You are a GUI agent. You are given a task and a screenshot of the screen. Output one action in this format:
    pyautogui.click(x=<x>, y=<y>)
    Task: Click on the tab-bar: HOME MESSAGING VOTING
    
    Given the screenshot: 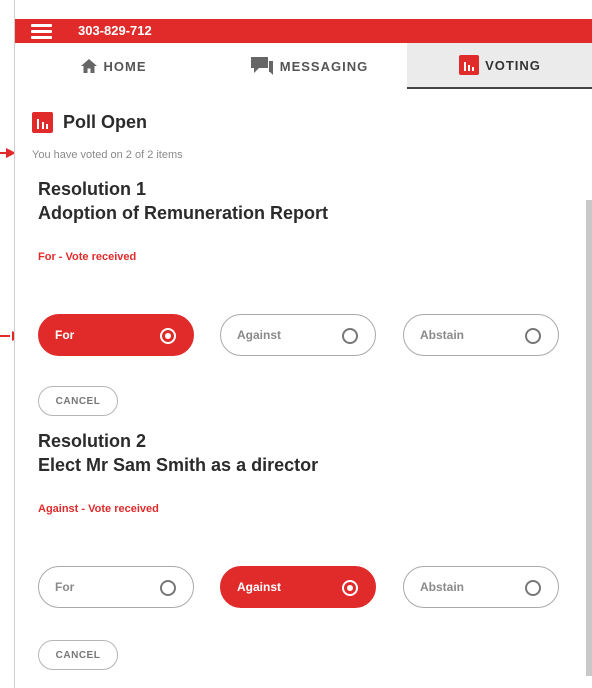 What is the action you would take?
    pyautogui.click(x=303, y=66)
    